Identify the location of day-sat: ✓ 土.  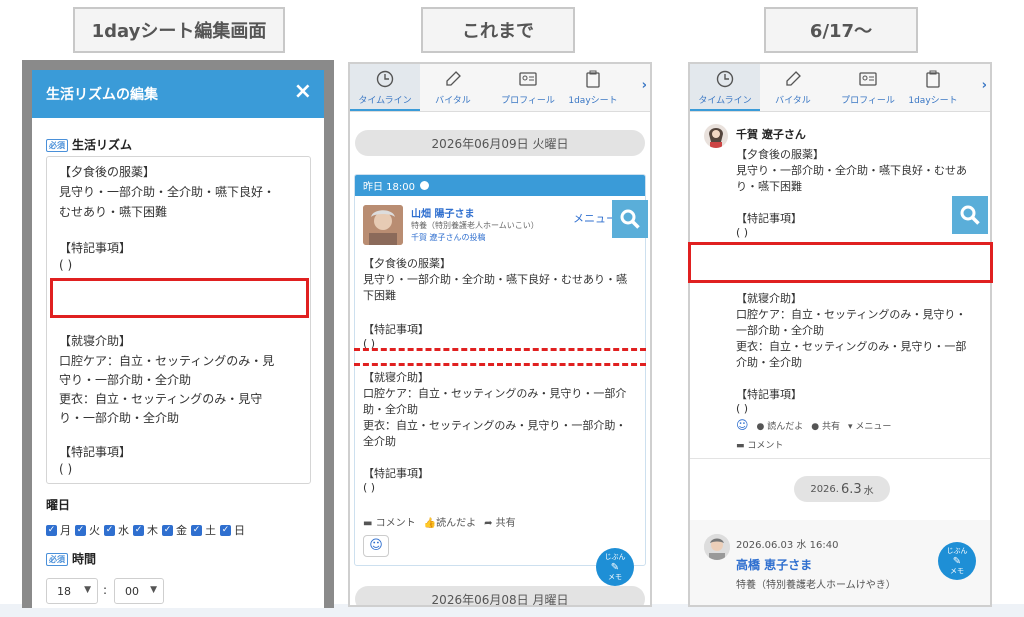
(203, 530).